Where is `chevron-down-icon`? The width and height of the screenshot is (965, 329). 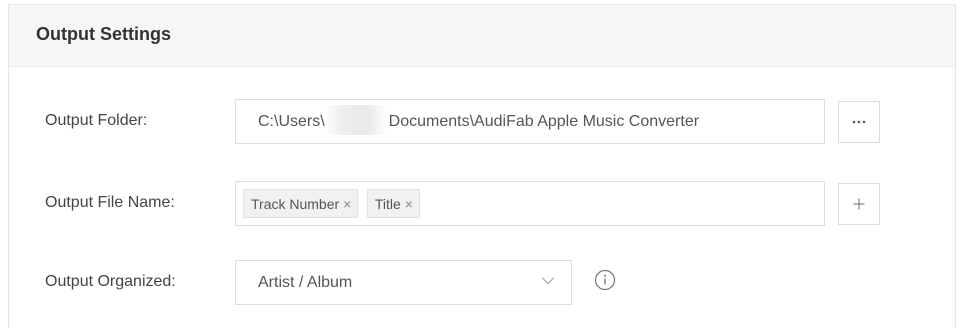
chevron-down-icon is located at coordinates (548, 281).